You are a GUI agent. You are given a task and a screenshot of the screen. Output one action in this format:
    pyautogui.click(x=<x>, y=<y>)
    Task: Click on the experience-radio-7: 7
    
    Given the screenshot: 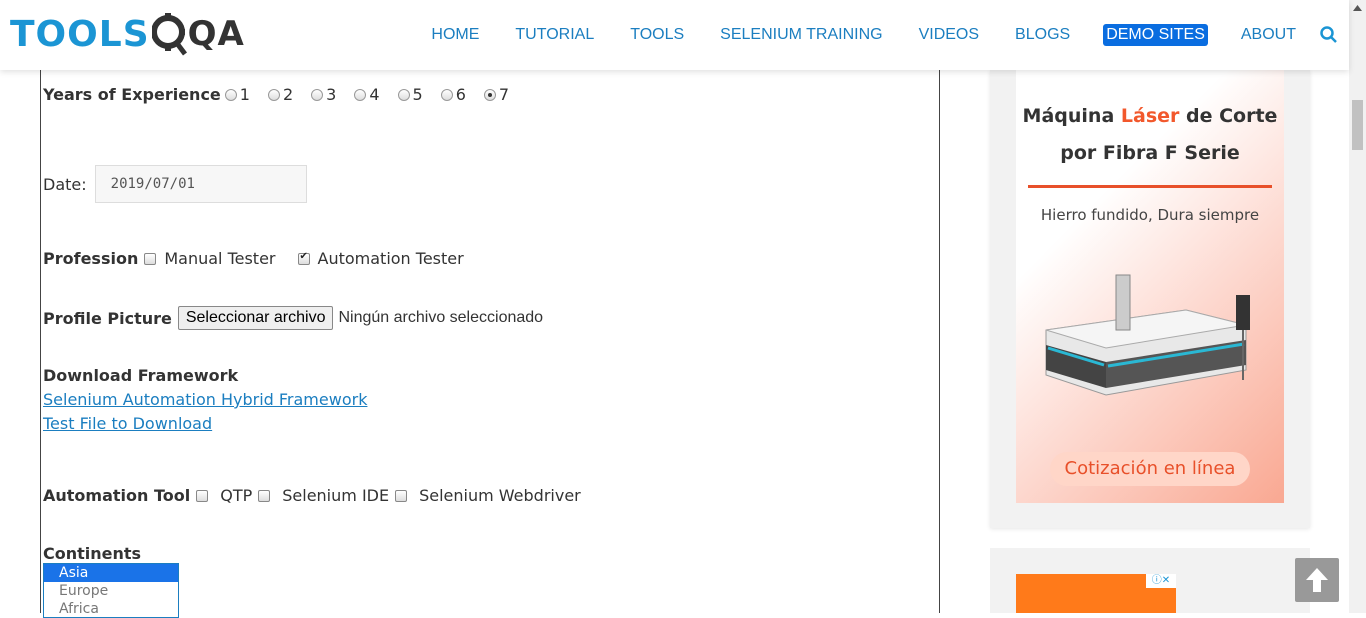 What is the action you would take?
    pyautogui.click(x=496, y=94)
    